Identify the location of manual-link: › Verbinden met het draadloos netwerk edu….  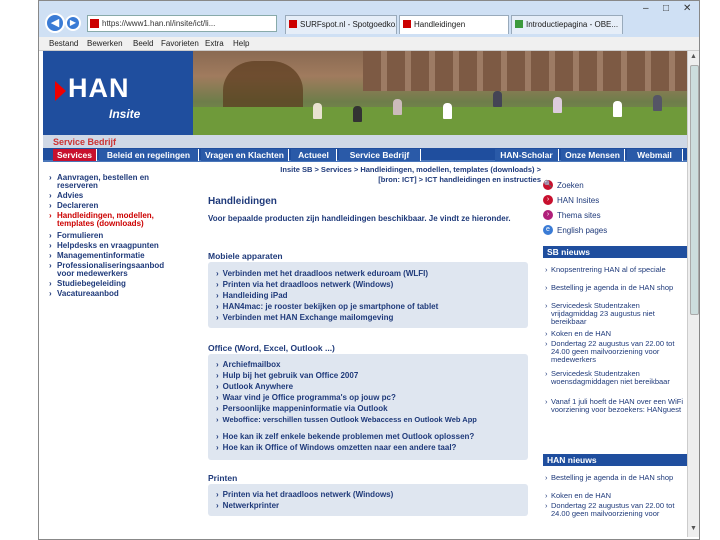
(322, 273).